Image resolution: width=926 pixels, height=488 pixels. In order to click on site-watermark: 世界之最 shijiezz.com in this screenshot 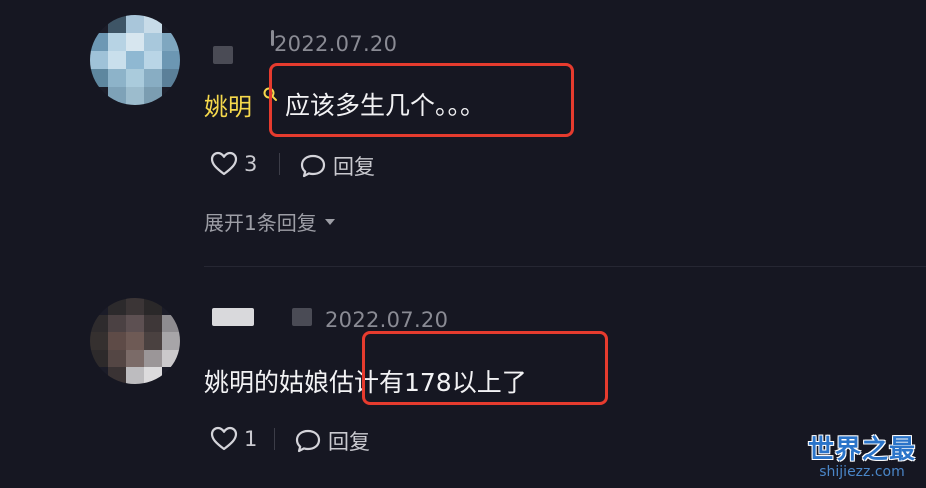, I will do `click(862, 458)`.